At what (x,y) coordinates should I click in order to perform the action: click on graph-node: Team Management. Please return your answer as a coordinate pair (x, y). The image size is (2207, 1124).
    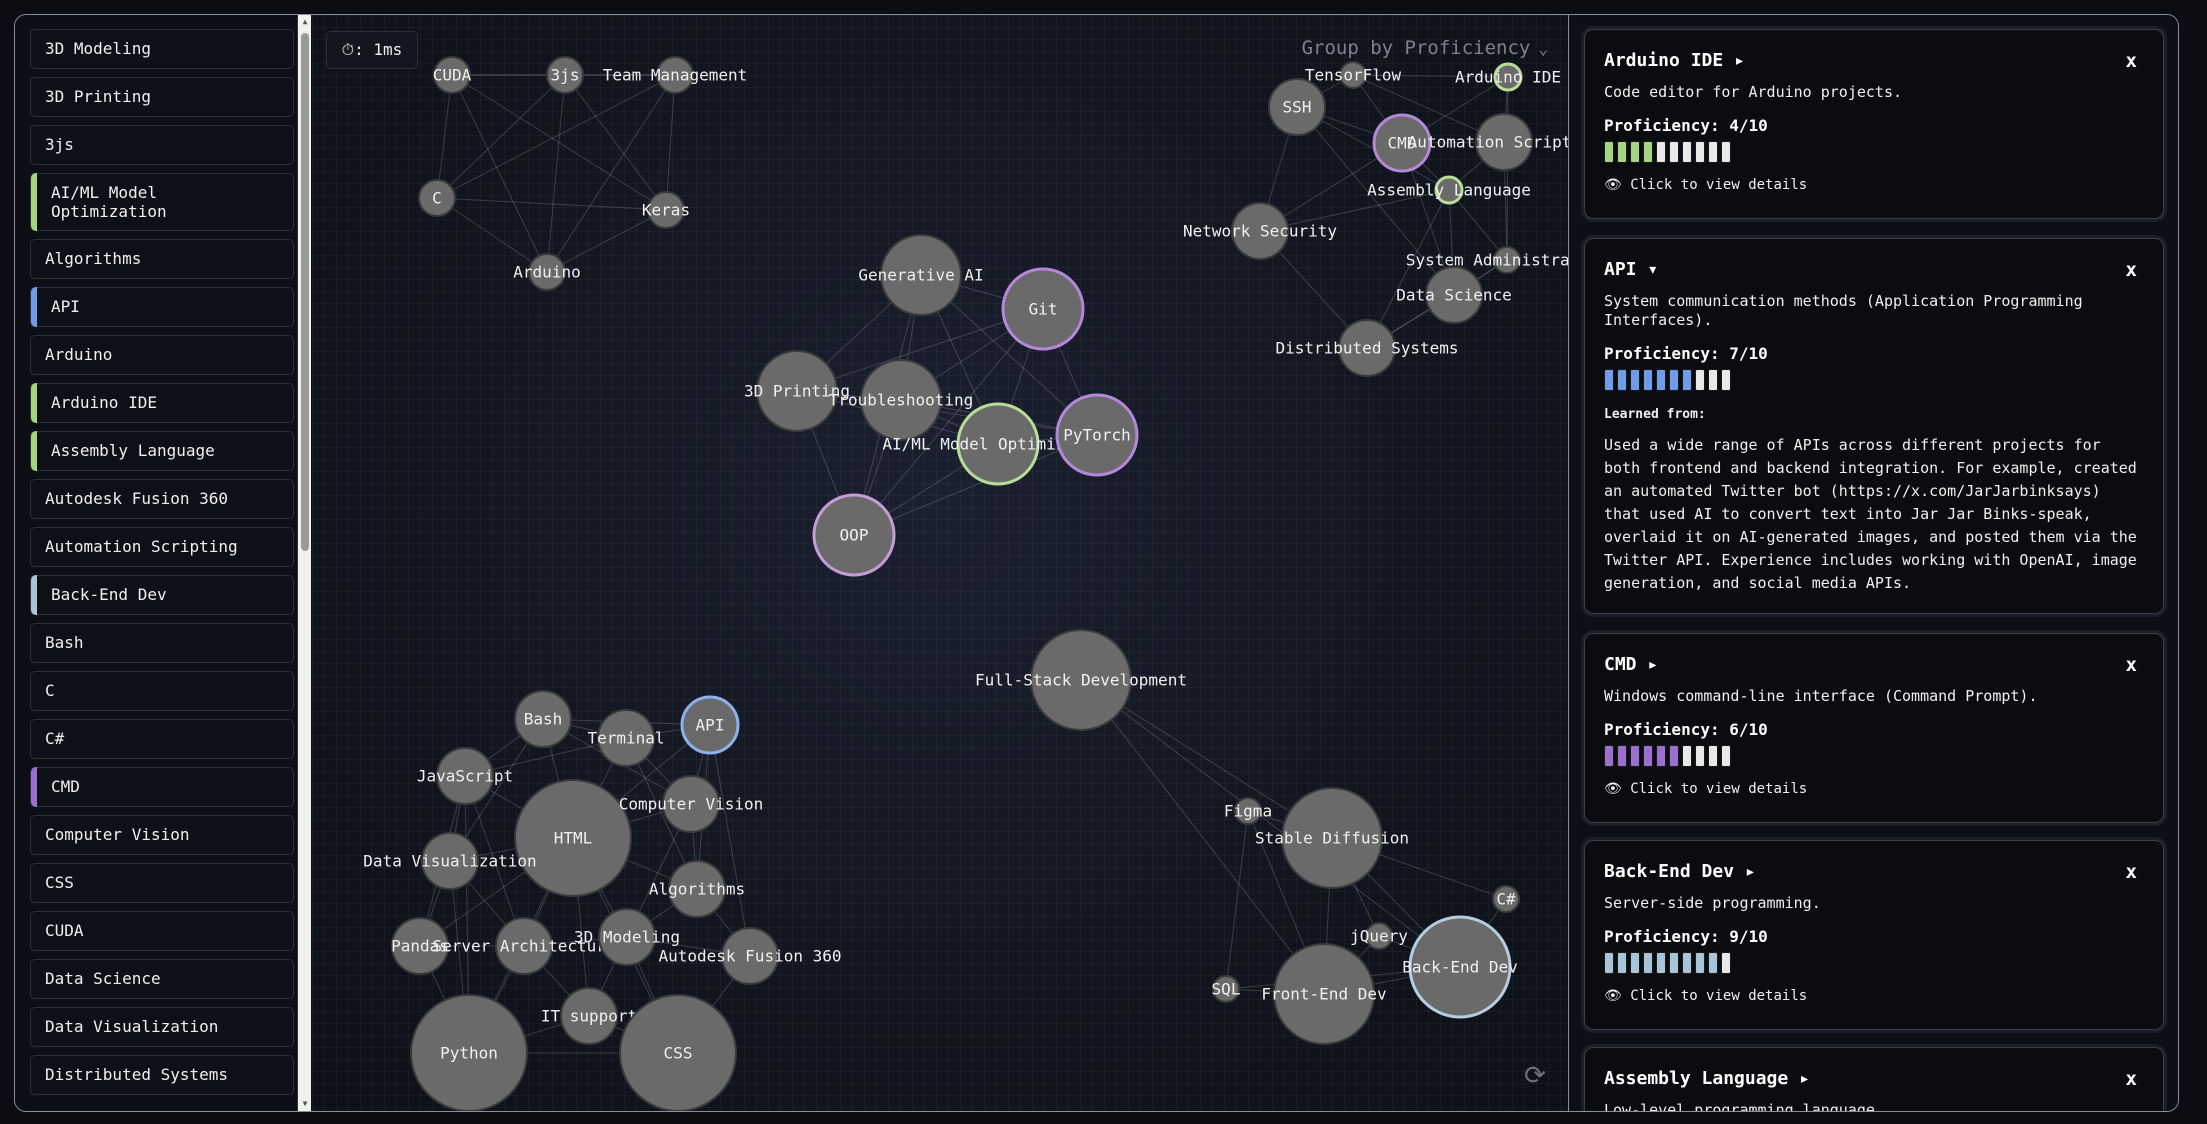
    Looking at the image, I should click on (675, 75).